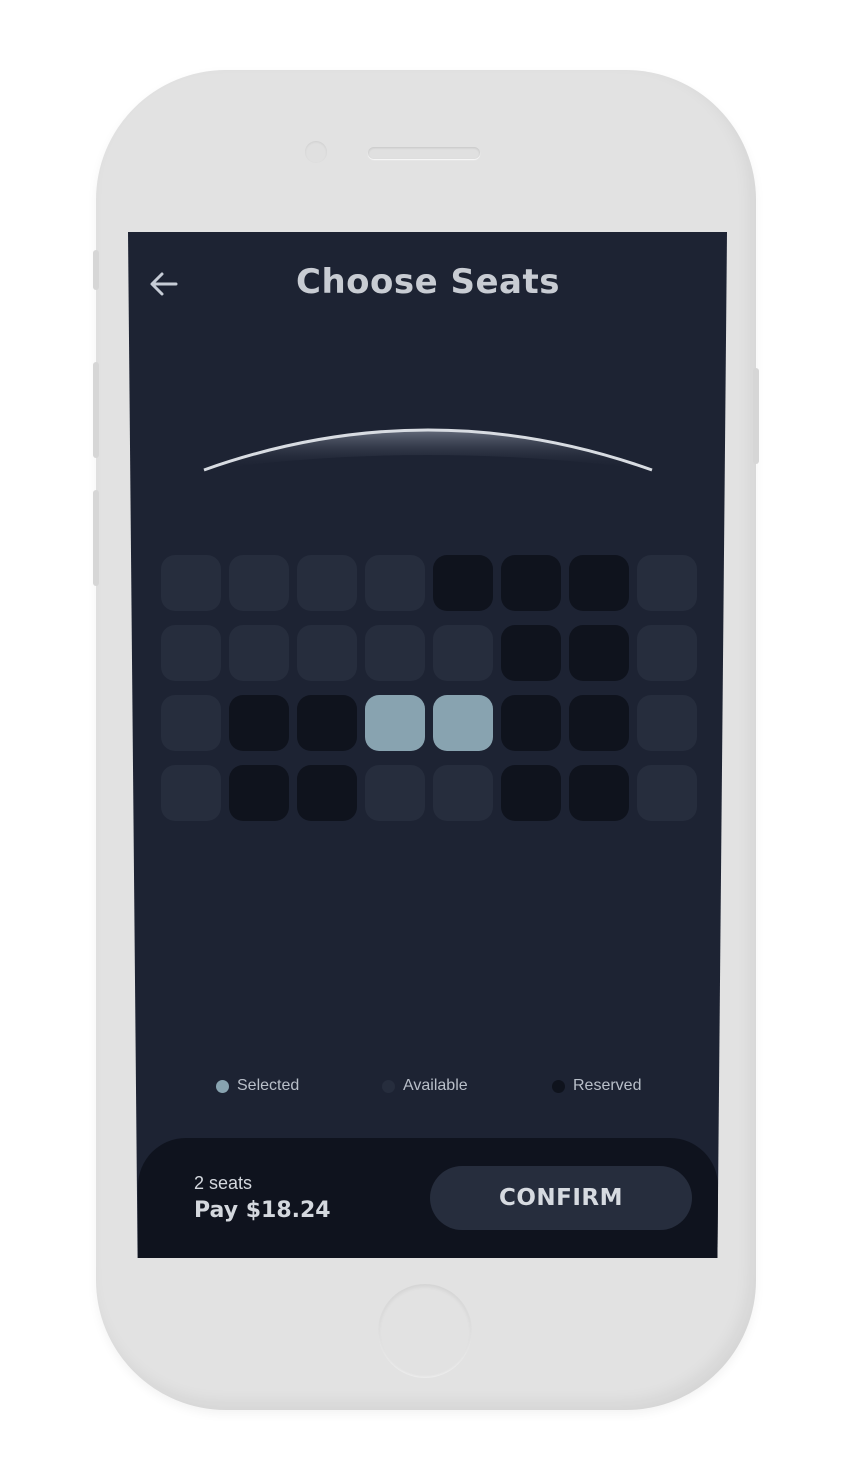  Describe the element at coordinates (428, 1198) in the screenshot. I see `checkout-footer: 2 seats Pay $18.24 CONFIRM` at that location.